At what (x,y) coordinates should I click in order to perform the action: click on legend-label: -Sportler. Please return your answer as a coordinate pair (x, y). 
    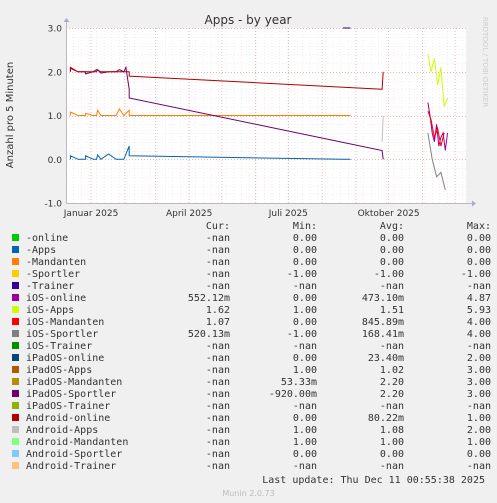
    Looking at the image, I should click on (53, 274).